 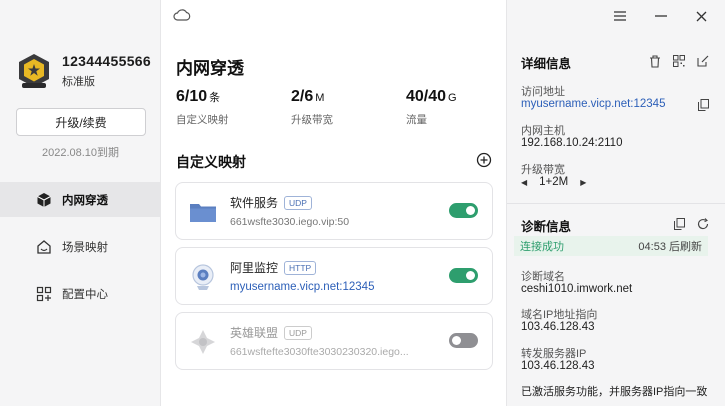 What do you see at coordinates (335, 222) in the screenshot?
I see `mapping-address: 661wsfte3030.iego.vip:50` at bounding box center [335, 222].